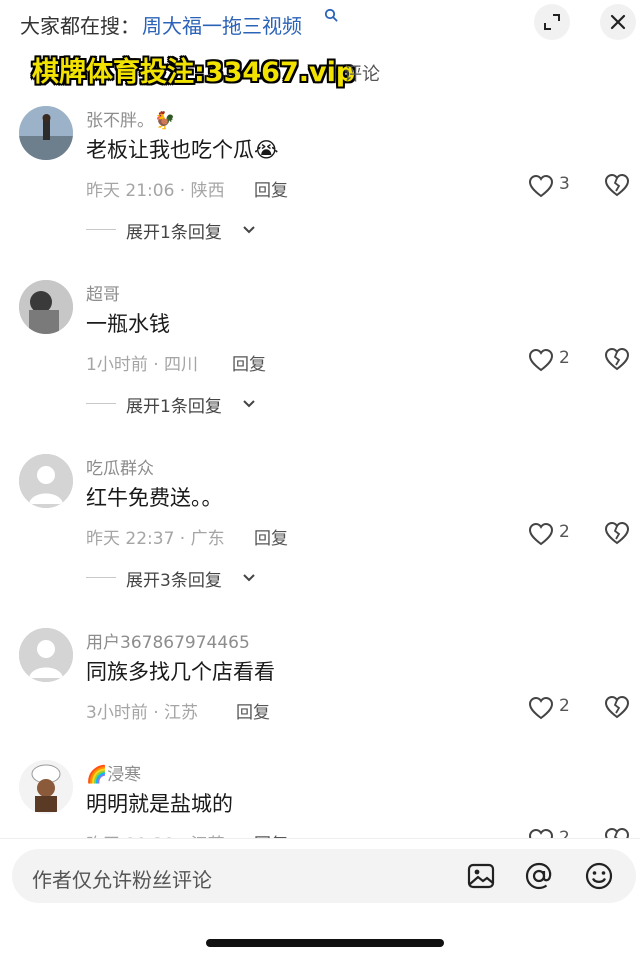 This screenshot has width=640, height=960. Describe the element at coordinates (174, 581) in the screenshot. I see `expand-replies-label: 展开3条回复` at that location.